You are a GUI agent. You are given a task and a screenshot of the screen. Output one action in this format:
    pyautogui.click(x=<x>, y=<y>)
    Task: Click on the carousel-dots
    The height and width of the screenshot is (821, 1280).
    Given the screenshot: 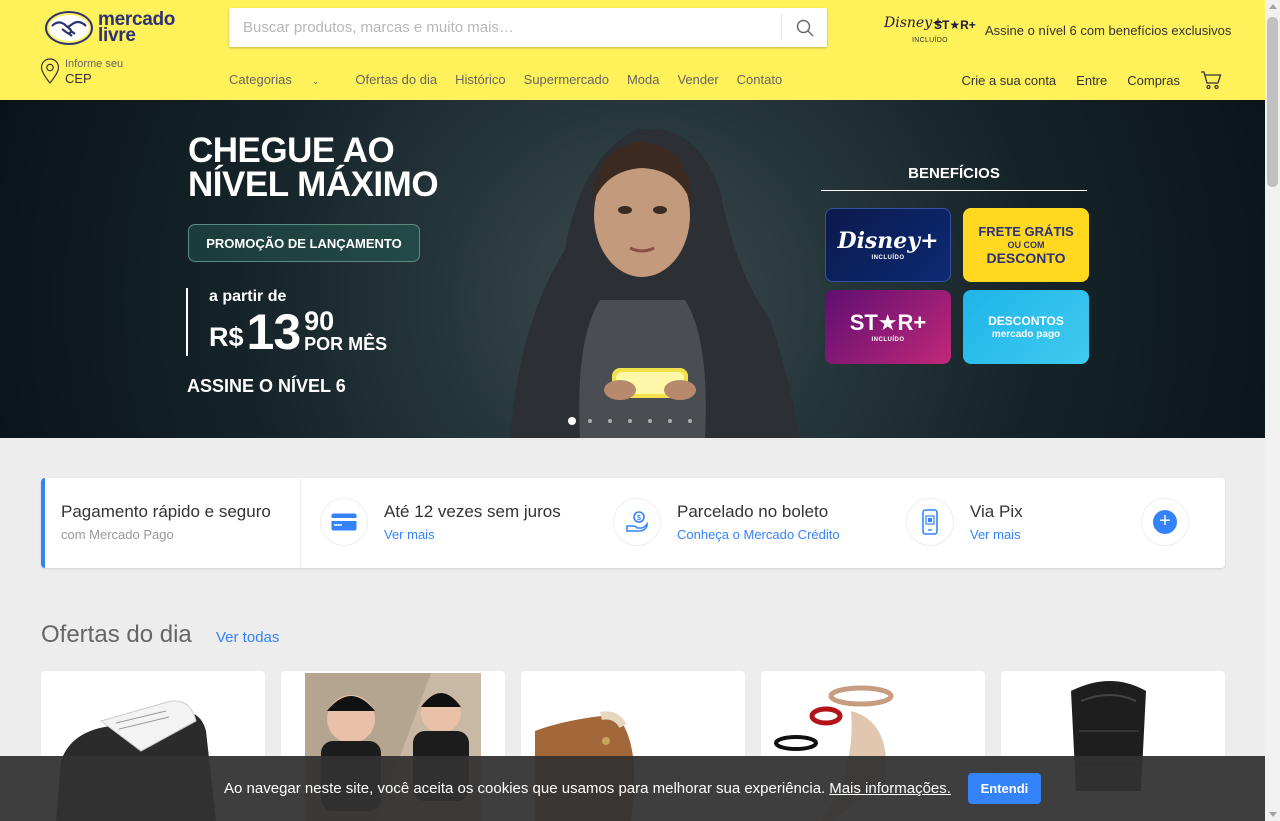 What is the action you would take?
    pyautogui.click(x=638, y=421)
    